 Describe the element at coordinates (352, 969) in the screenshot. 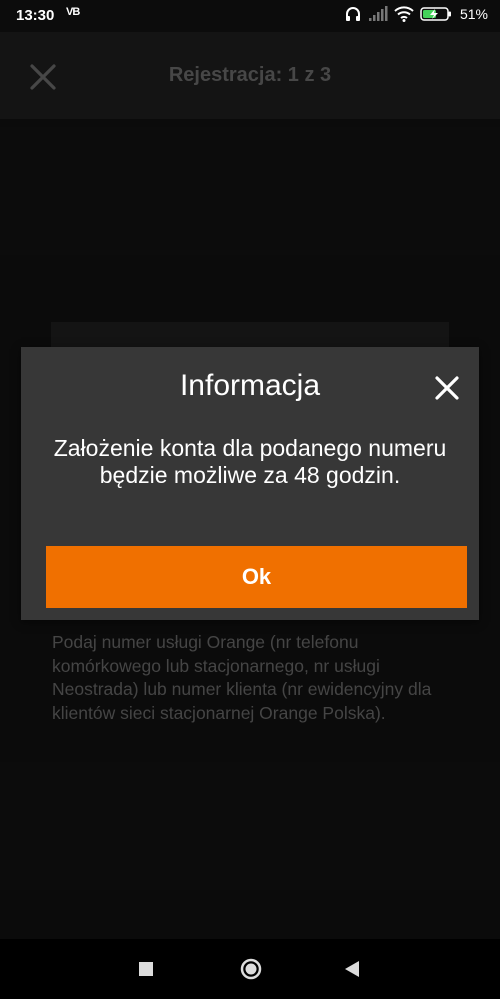

I see `back-icon` at that location.